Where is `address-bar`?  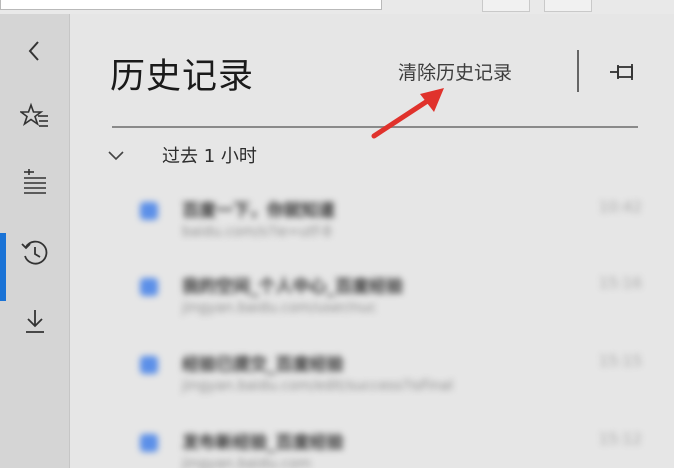
address-bar is located at coordinates (191, 5).